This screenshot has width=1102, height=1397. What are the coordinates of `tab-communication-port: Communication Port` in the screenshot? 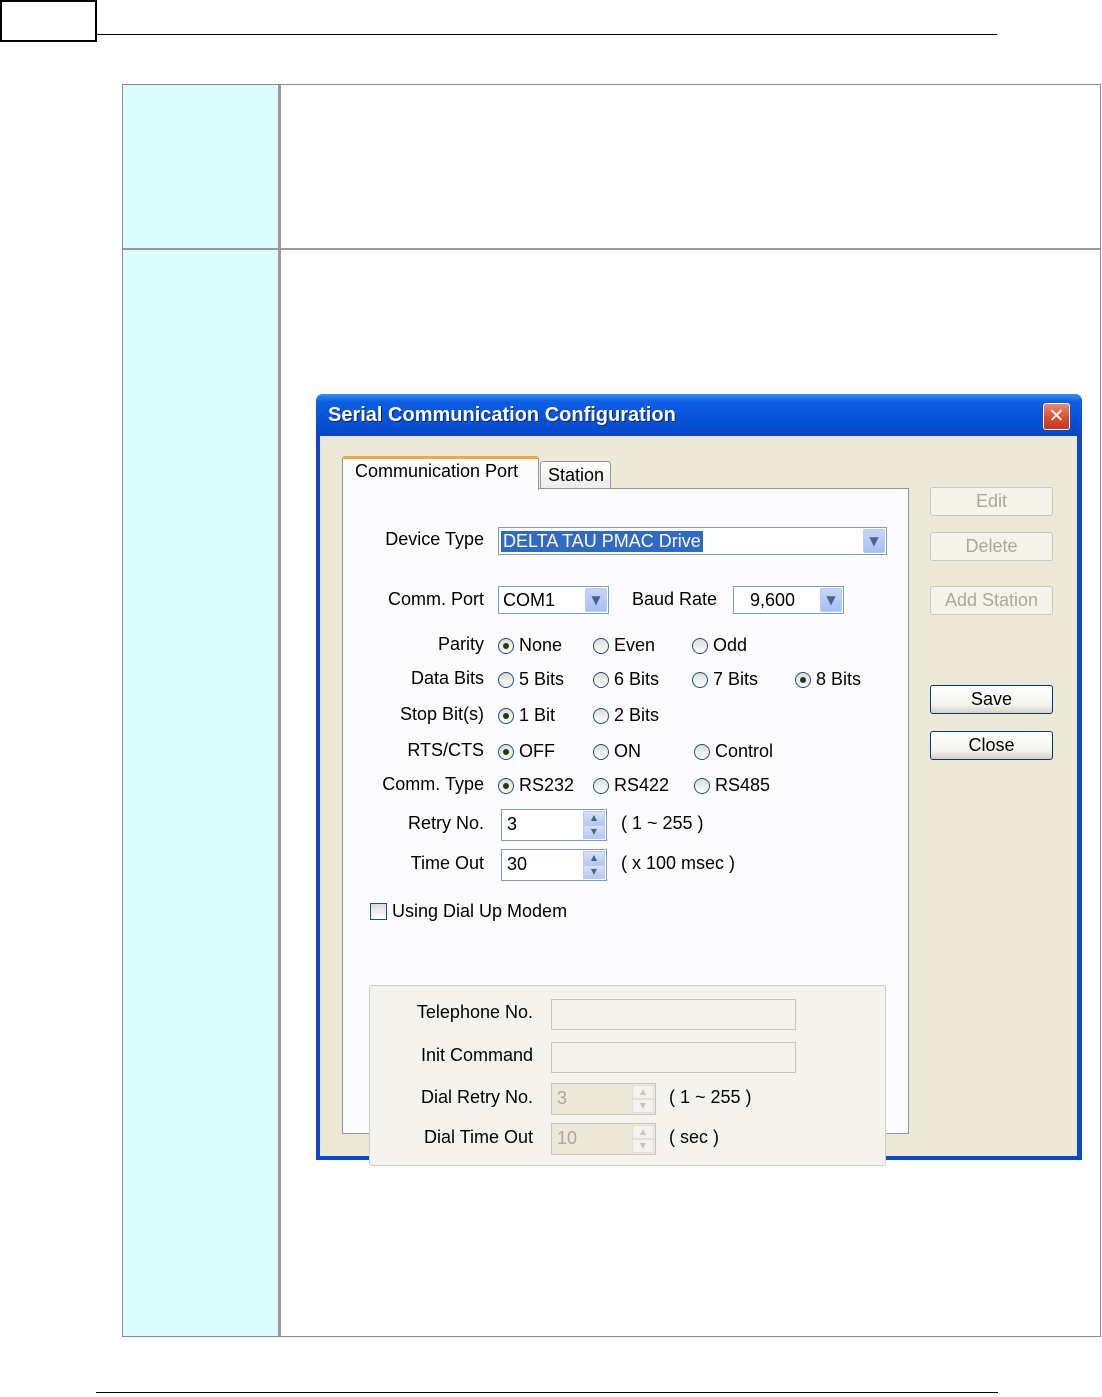 It's located at (440, 473).